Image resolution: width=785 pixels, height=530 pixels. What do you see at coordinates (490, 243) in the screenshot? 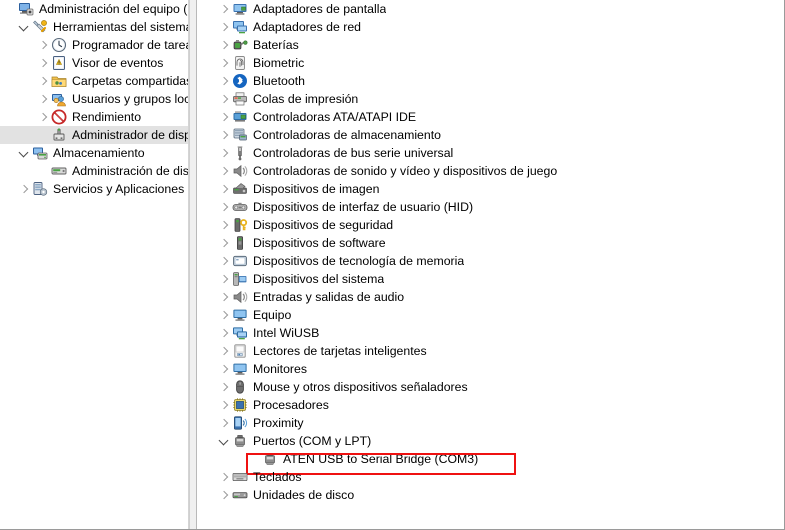
I see `device-tree-item: Dispositivos de software` at bounding box center [490, 243].